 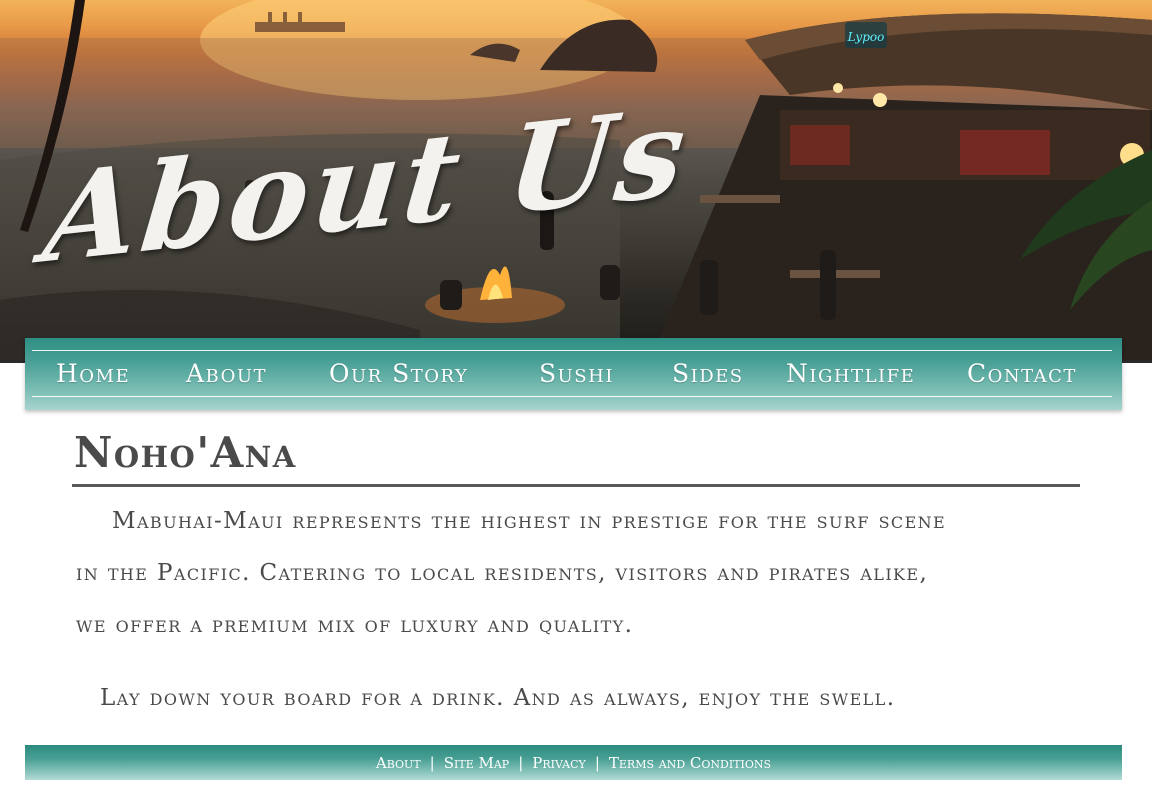 I want to click on nav-item-sides: Sides, so click(x=708, y=373).